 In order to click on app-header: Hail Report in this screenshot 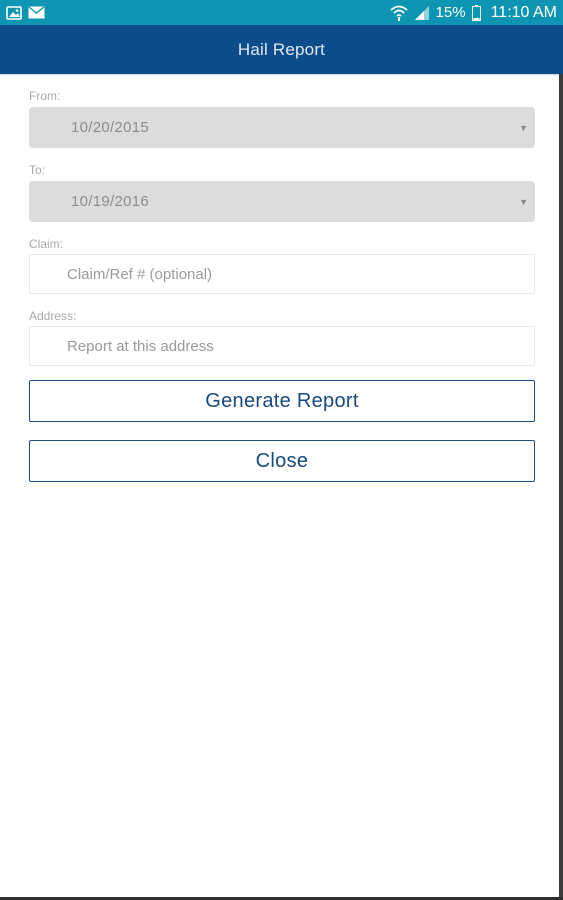, I will do `click(281, 49)`.